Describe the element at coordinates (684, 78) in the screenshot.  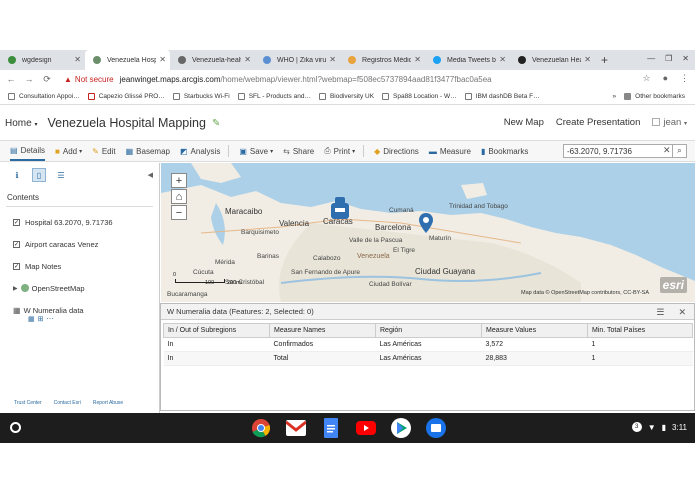
I see `menu-dots-icon: ⋮` at that location.